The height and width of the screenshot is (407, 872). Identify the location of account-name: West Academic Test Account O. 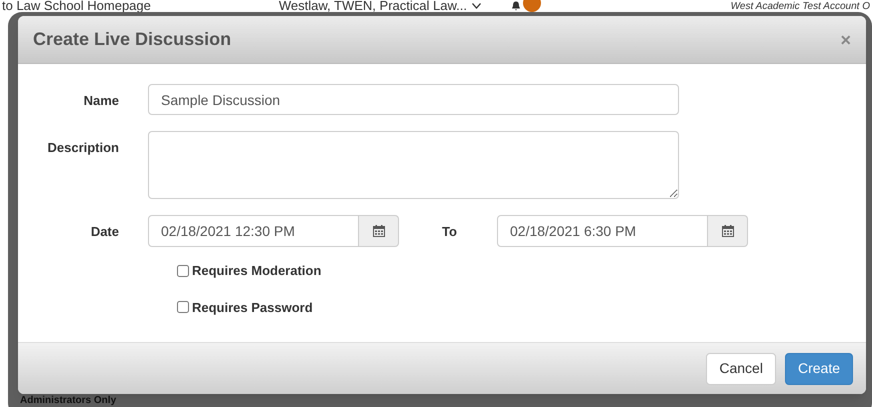
(800, 6).